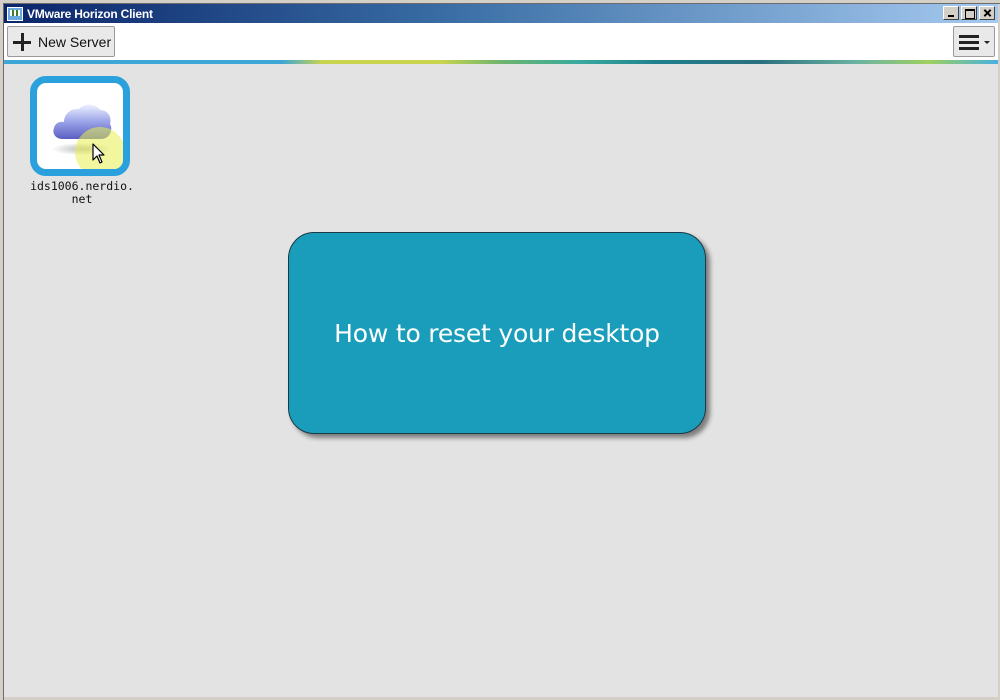 The width and height of the screenshot is (1000, 700). Describe the element at coordinates (951, 13) in the screenshot. I see `minimize-button` at that location.